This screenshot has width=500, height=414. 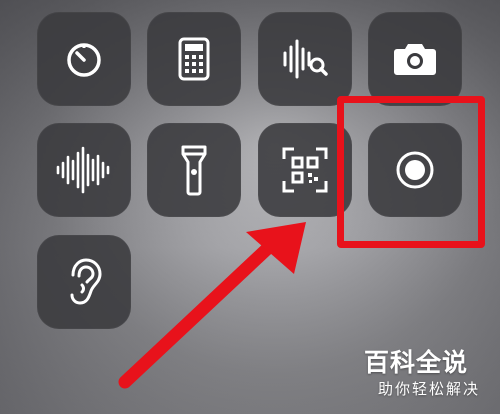 I want to click on watermark-logo: 百科全说 助你轻松解决, so click(x=430, y=377).